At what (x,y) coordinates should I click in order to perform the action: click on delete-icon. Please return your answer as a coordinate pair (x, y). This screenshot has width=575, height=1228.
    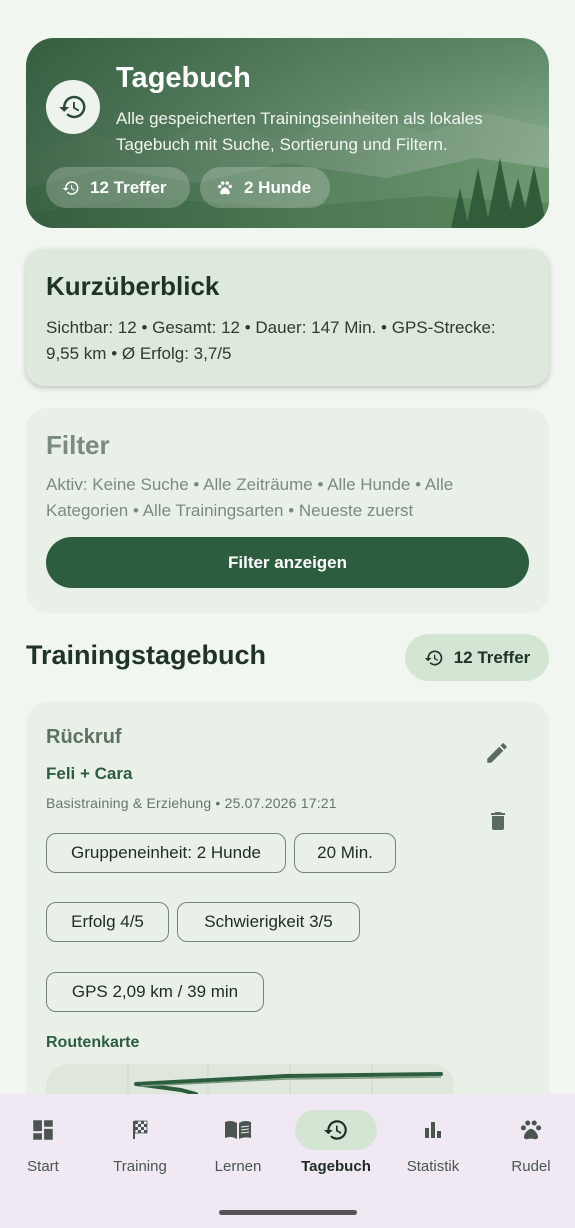
    Looking at the image, I should click on (498, 823).